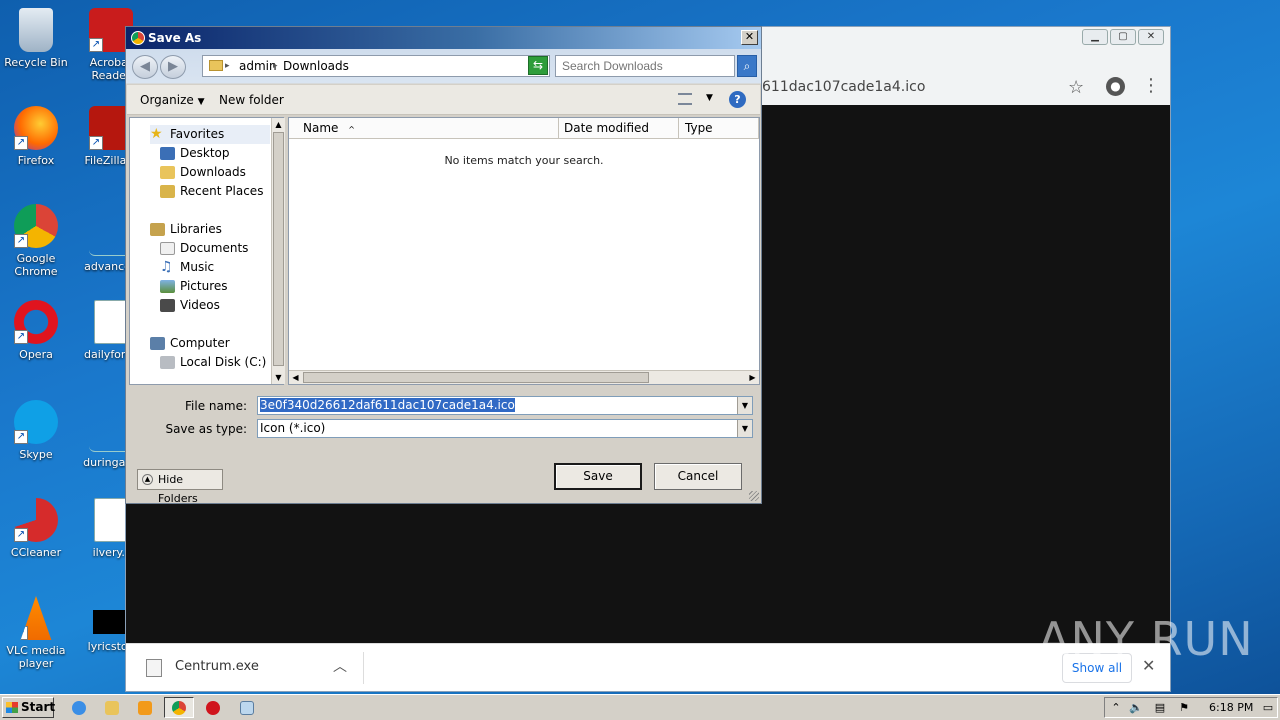 This screenshot has width=1280, height=720. Describe the element at coordinates (1151, 37) in the screenshot. I see `close-window-button: ✕` at that location.